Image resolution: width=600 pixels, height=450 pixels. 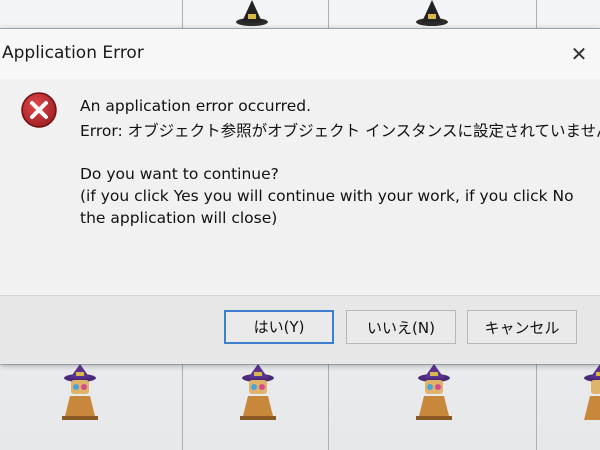 I want to click on dialog-titlebar: Application Error ✕, so click(x=300, y=54).